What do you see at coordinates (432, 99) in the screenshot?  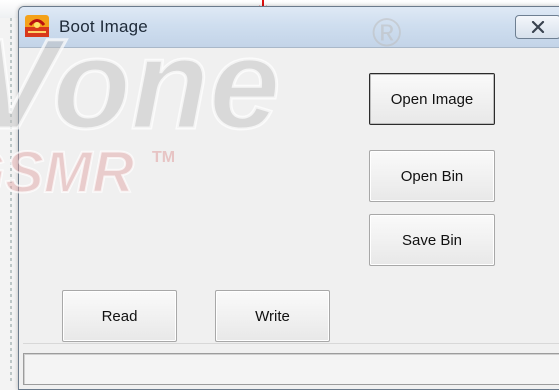 I see `open-image-button: Open Image` at bounding box center [432, 99].